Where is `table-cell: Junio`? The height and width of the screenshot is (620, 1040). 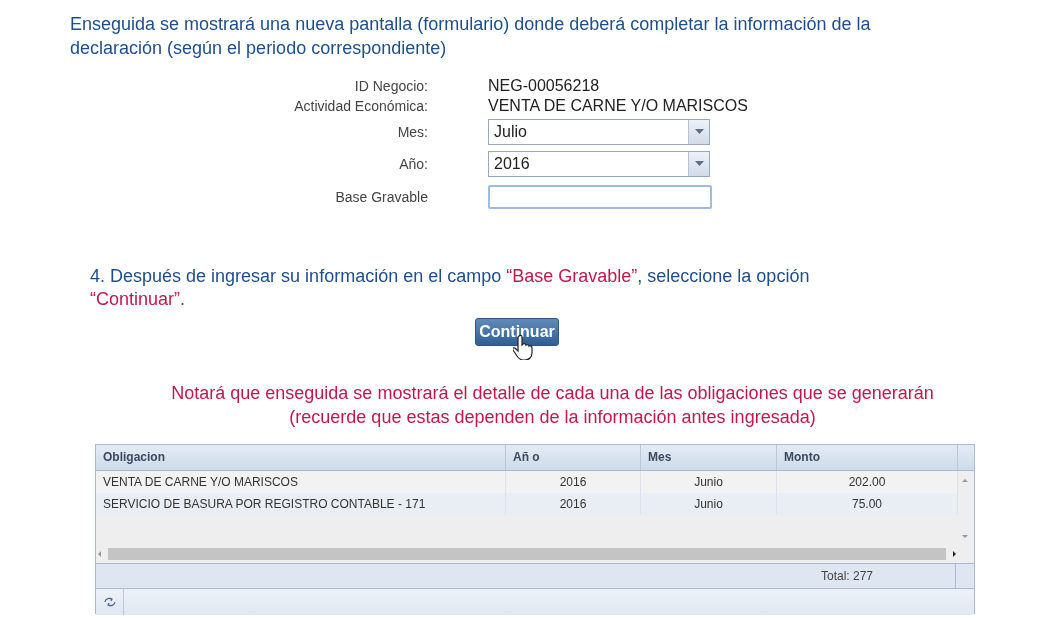
table-cell: Junio is located at coordinates (709, 504).